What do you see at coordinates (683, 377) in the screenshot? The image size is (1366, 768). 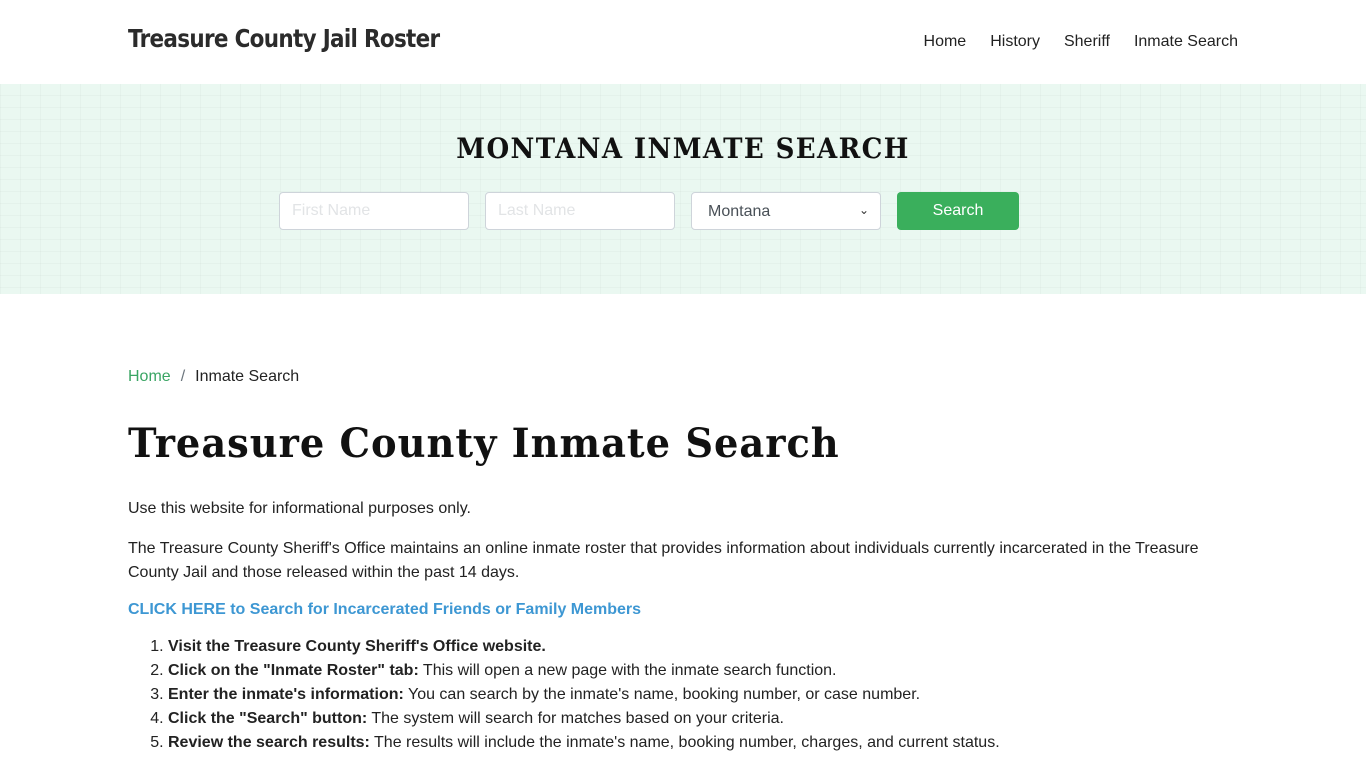 I see `breadcrumb: Home / Inmate Search` at bounding box center [683, 377].